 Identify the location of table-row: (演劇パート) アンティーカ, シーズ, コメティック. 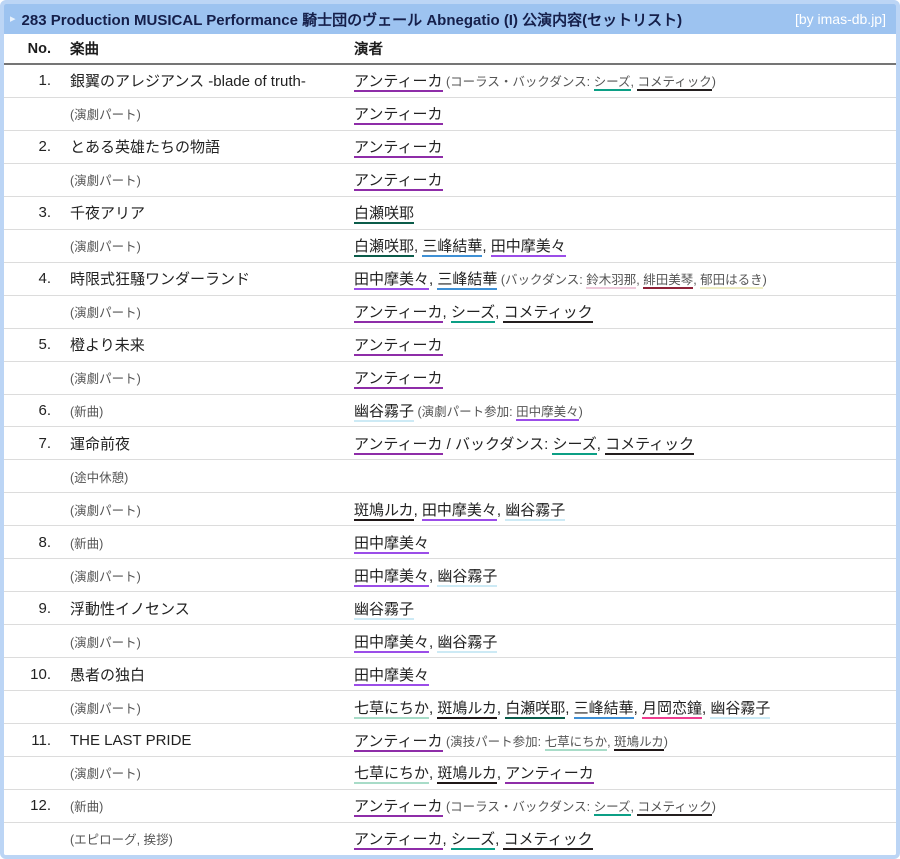
(450, 312).